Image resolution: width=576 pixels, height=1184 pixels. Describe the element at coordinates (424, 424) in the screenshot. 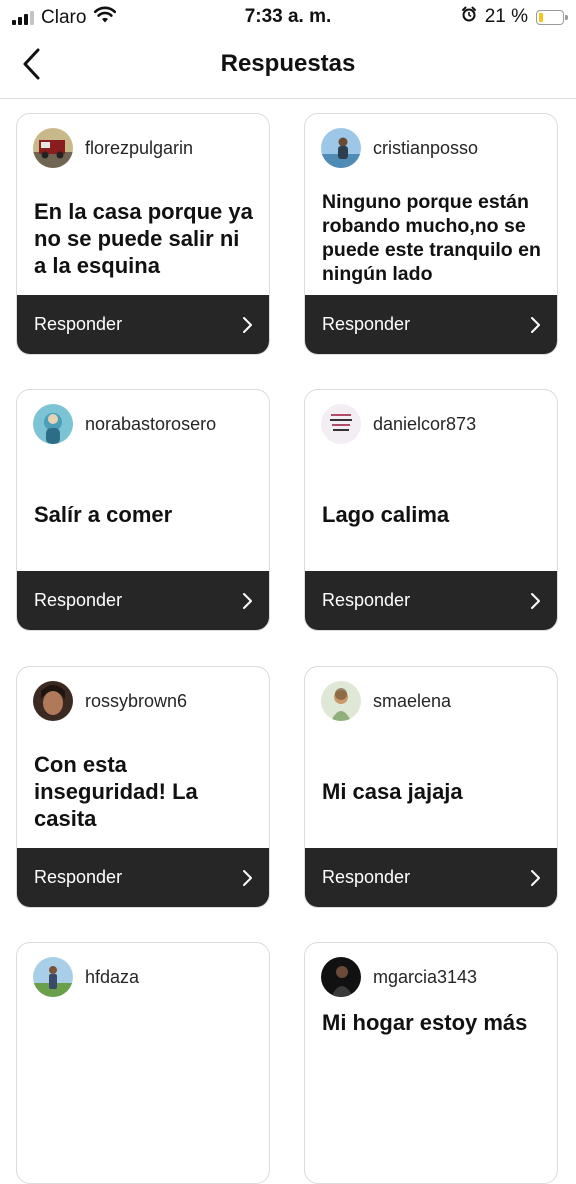

I see `username: danielcor873` at that location.